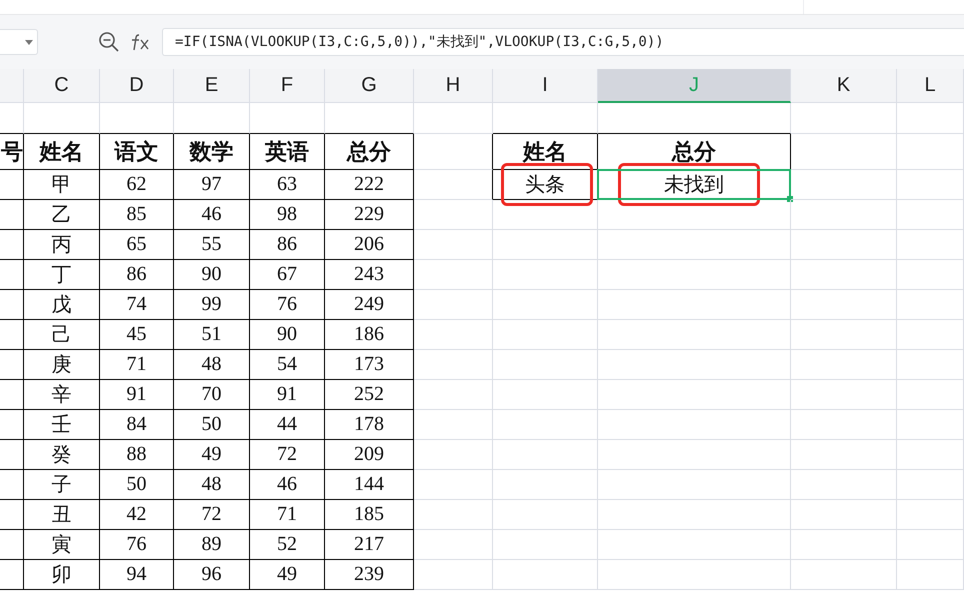 The width and height of the screenshot is (964, 594). I want to click on score-cell: 45, so click(137, 335).